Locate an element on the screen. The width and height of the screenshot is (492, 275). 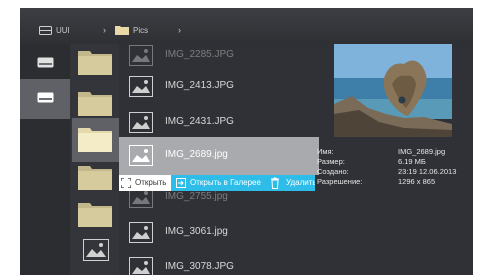
drive-item-active is located at coordinates (45, 99).